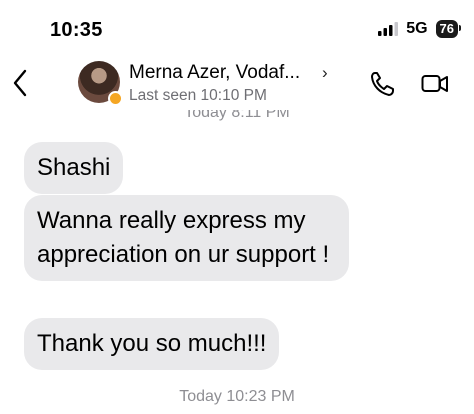 This screenshot has width=474, height=414. I want to click on status-badge, so click(115, 98).